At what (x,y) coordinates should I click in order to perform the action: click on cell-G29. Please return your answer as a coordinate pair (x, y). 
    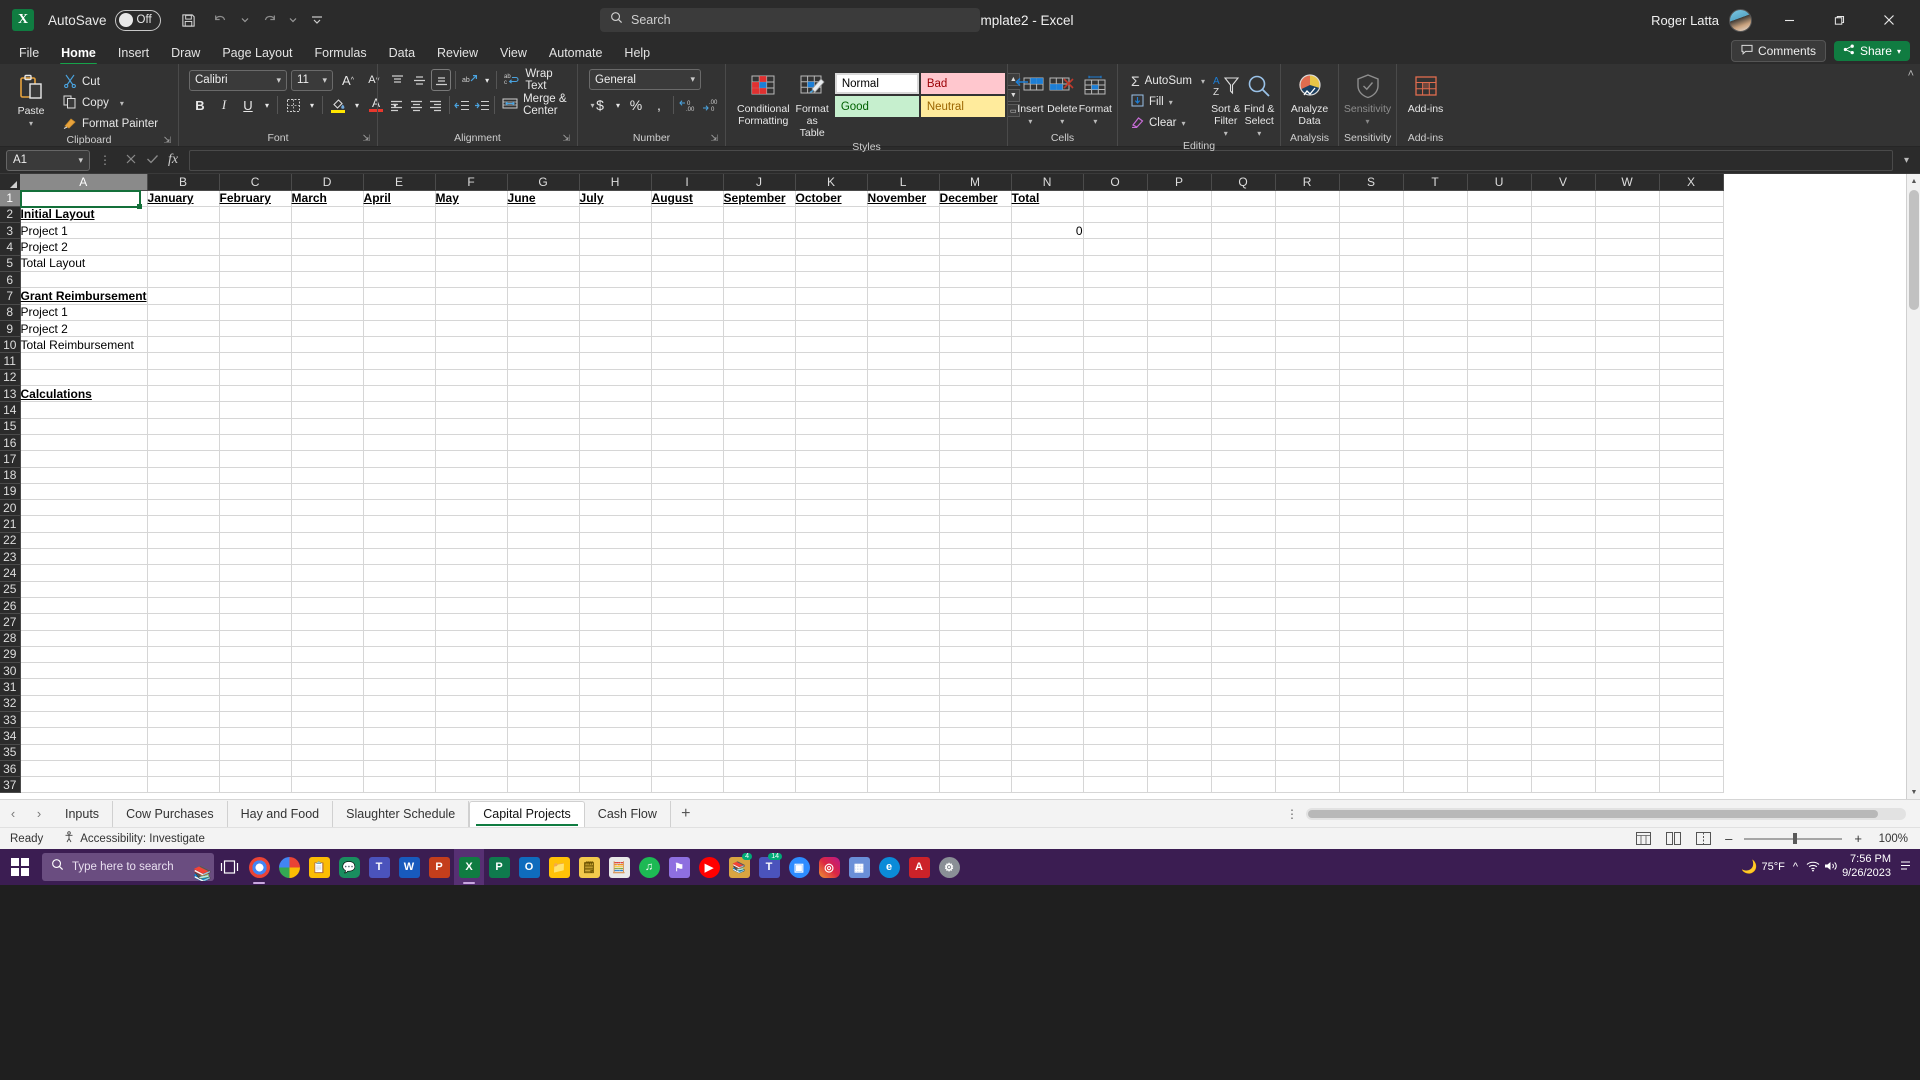
    Looking at the image, I should click on (543, 655).